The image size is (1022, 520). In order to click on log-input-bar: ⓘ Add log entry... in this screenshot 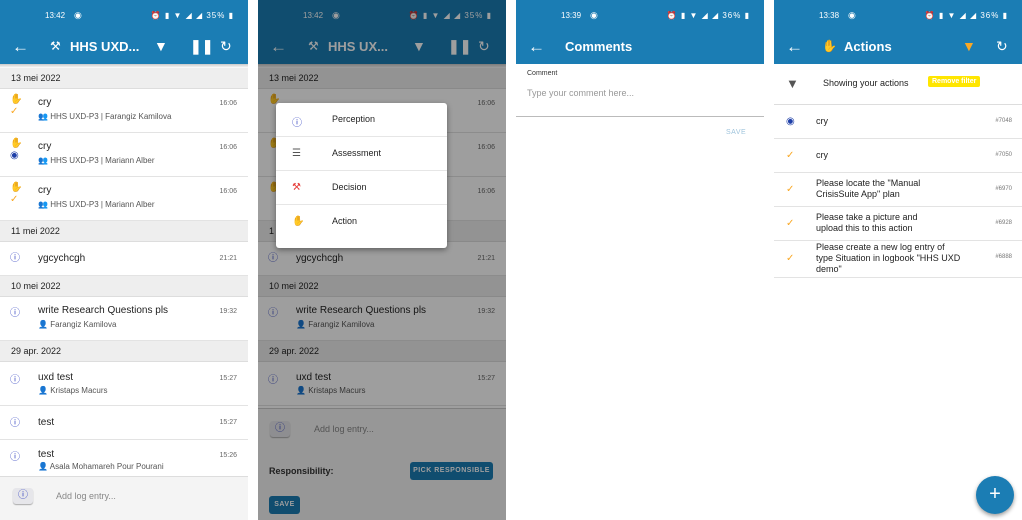, I will do `click(124, 498)`.